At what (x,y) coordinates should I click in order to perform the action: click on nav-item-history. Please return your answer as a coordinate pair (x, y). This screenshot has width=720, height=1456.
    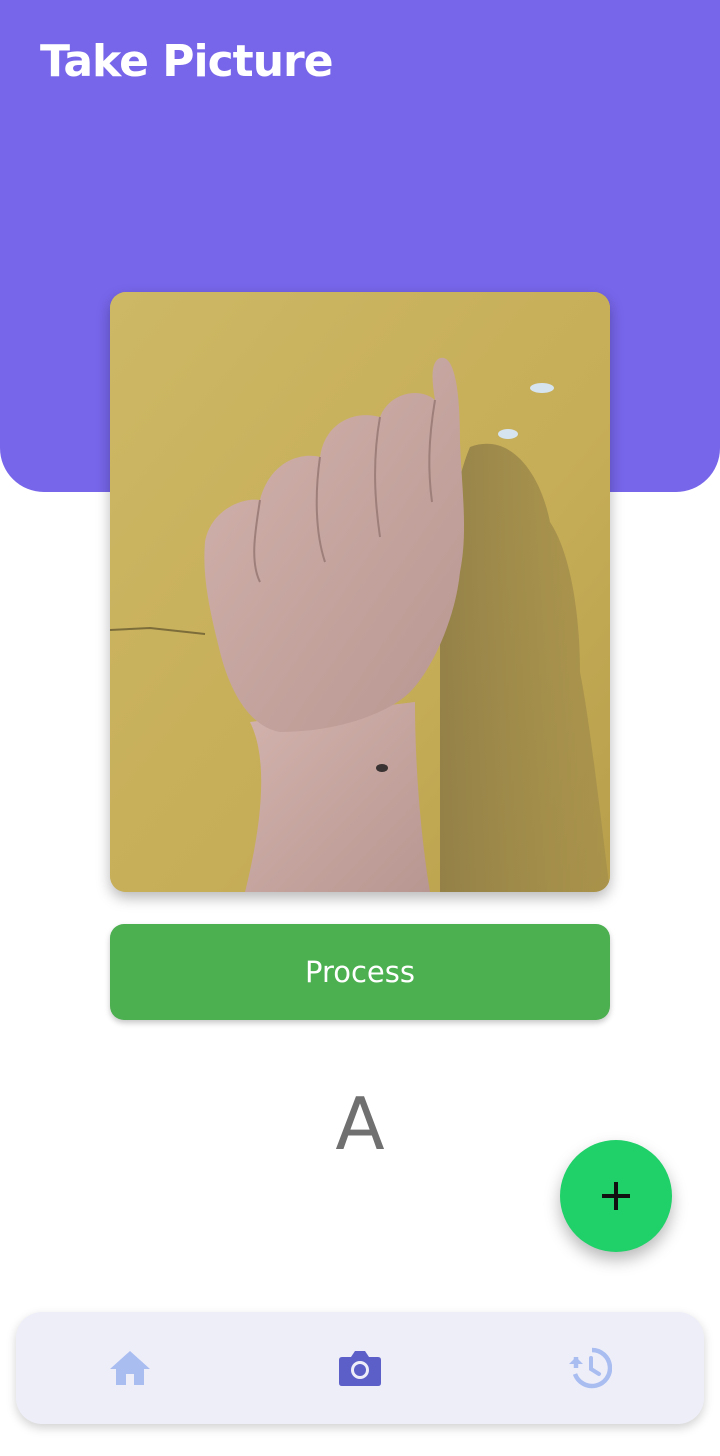
    Looking at the image, I should click on (590, 1368).